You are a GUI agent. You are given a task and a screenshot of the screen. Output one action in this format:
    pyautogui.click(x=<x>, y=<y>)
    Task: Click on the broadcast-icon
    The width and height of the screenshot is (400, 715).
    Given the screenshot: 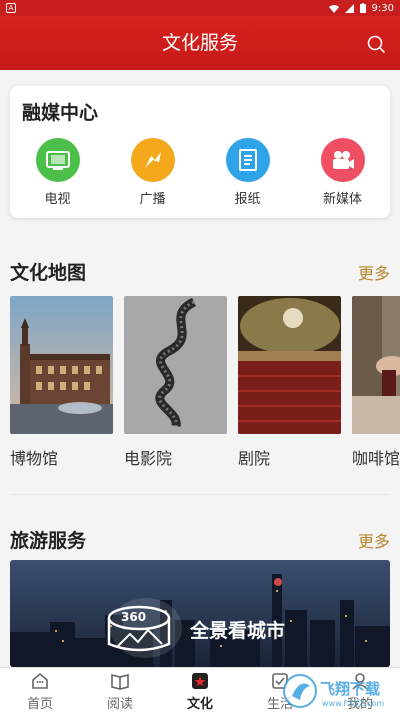 What is the action you would take?
    pyautogui.click(x=152, y=160)
    